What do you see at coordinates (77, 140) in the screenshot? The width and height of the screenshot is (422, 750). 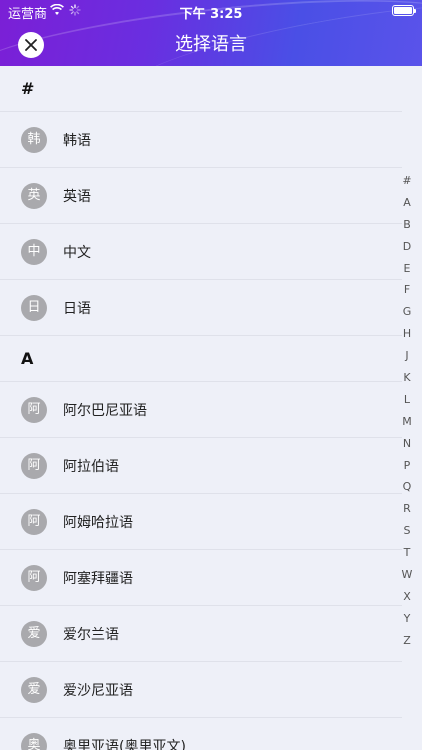 I see `language-label: 韩语` at bounding box center [77, 140].